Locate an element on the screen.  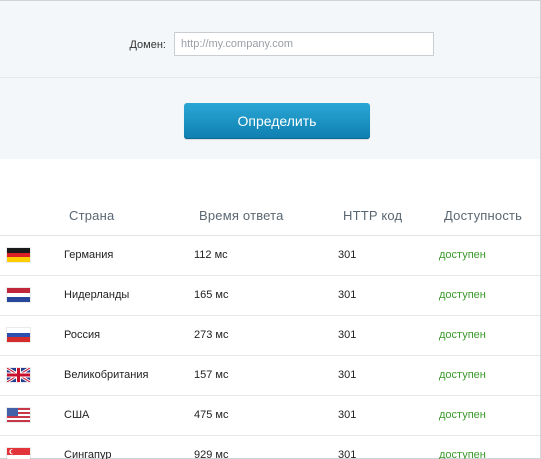
country-name: Германия is located at coordinates (89, 255).